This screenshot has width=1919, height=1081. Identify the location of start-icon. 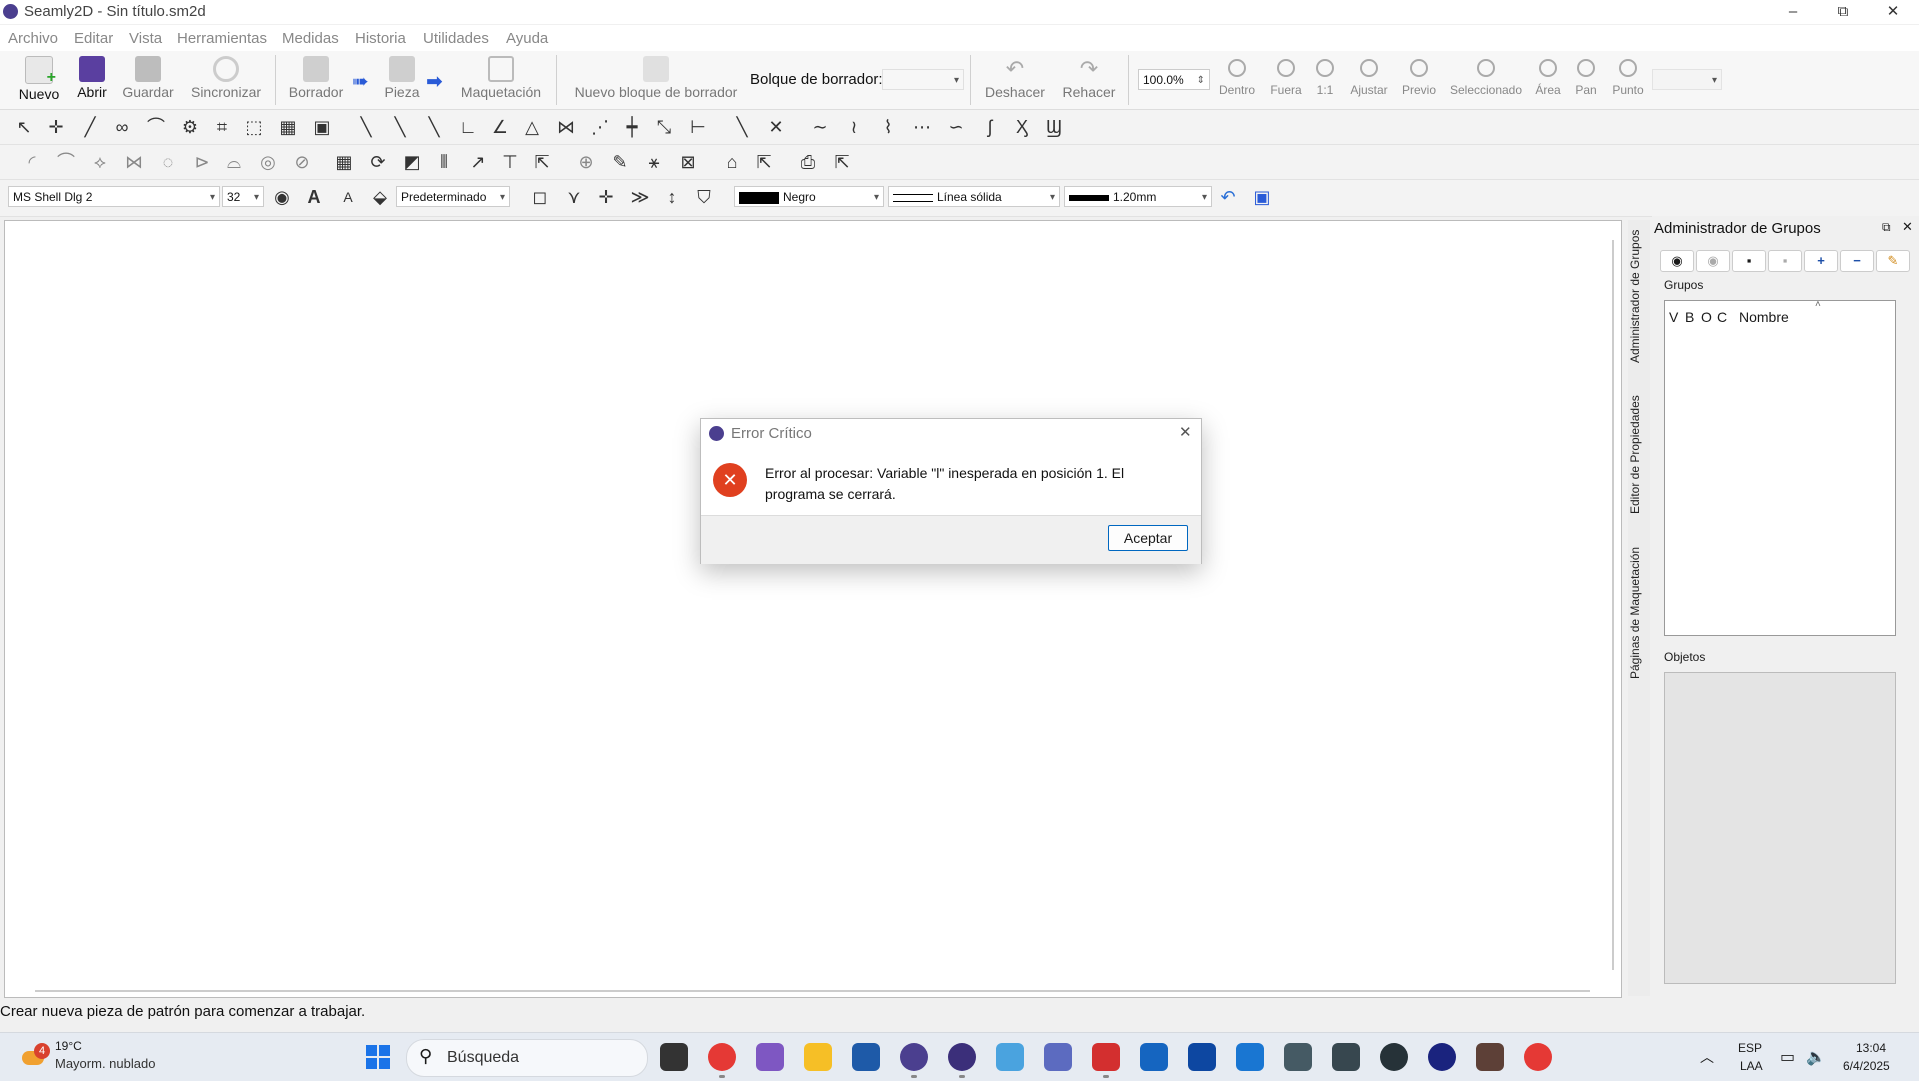
(378, 1057).